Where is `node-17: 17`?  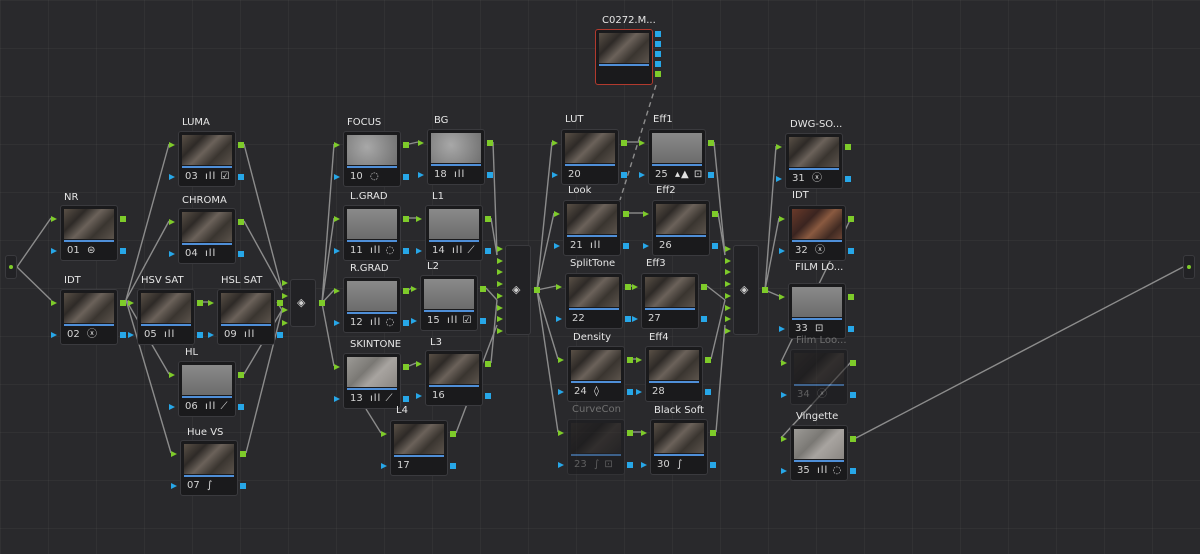 node-17: 17 is located at coordinates (419, 448).